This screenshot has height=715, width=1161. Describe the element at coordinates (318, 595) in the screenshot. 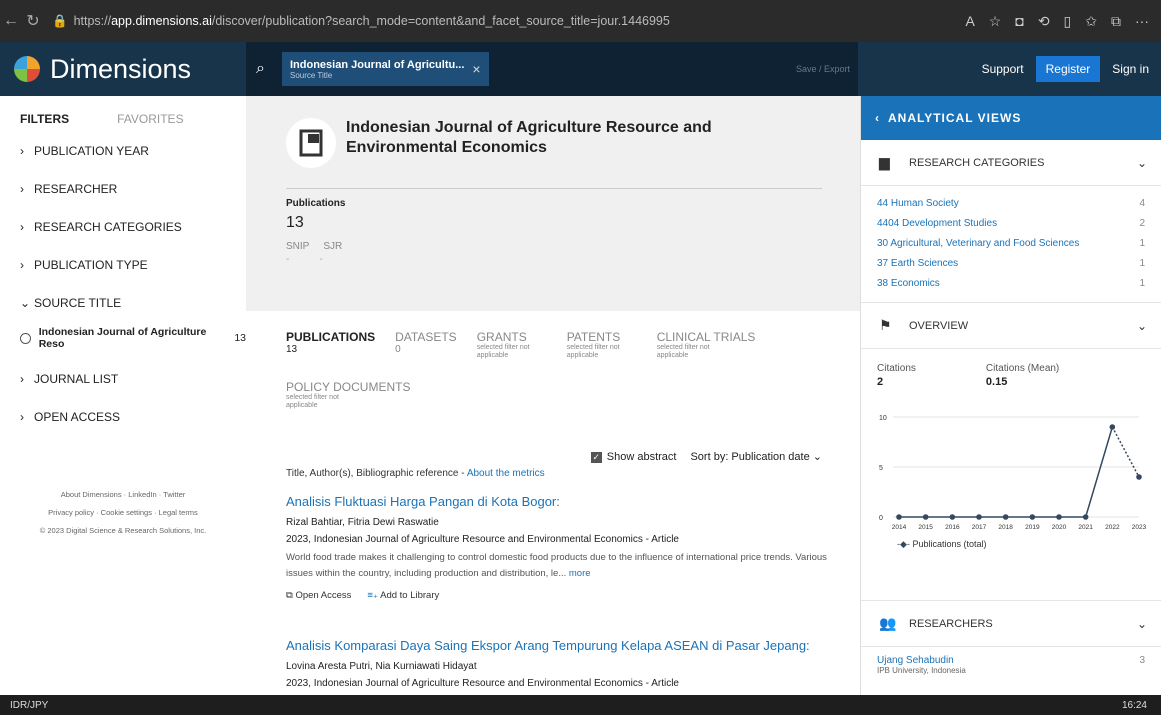

I see `open-access-link: ⧉ Open Access` at that location.